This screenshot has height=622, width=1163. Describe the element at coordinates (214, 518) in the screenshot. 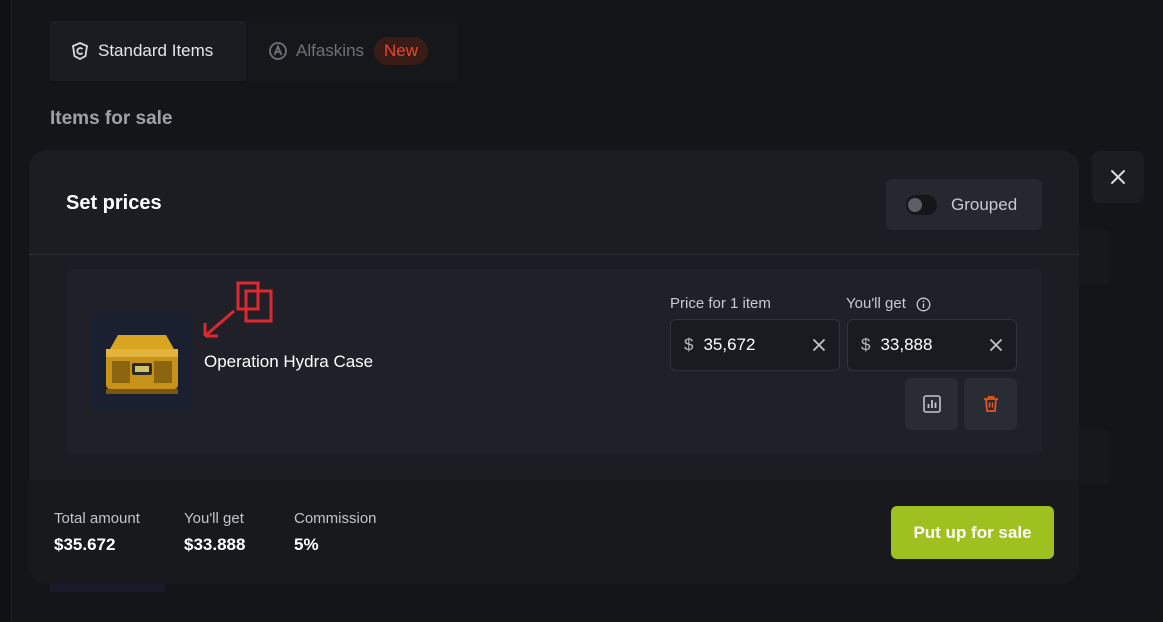

I see `you-get-label: You'll get` at that location.